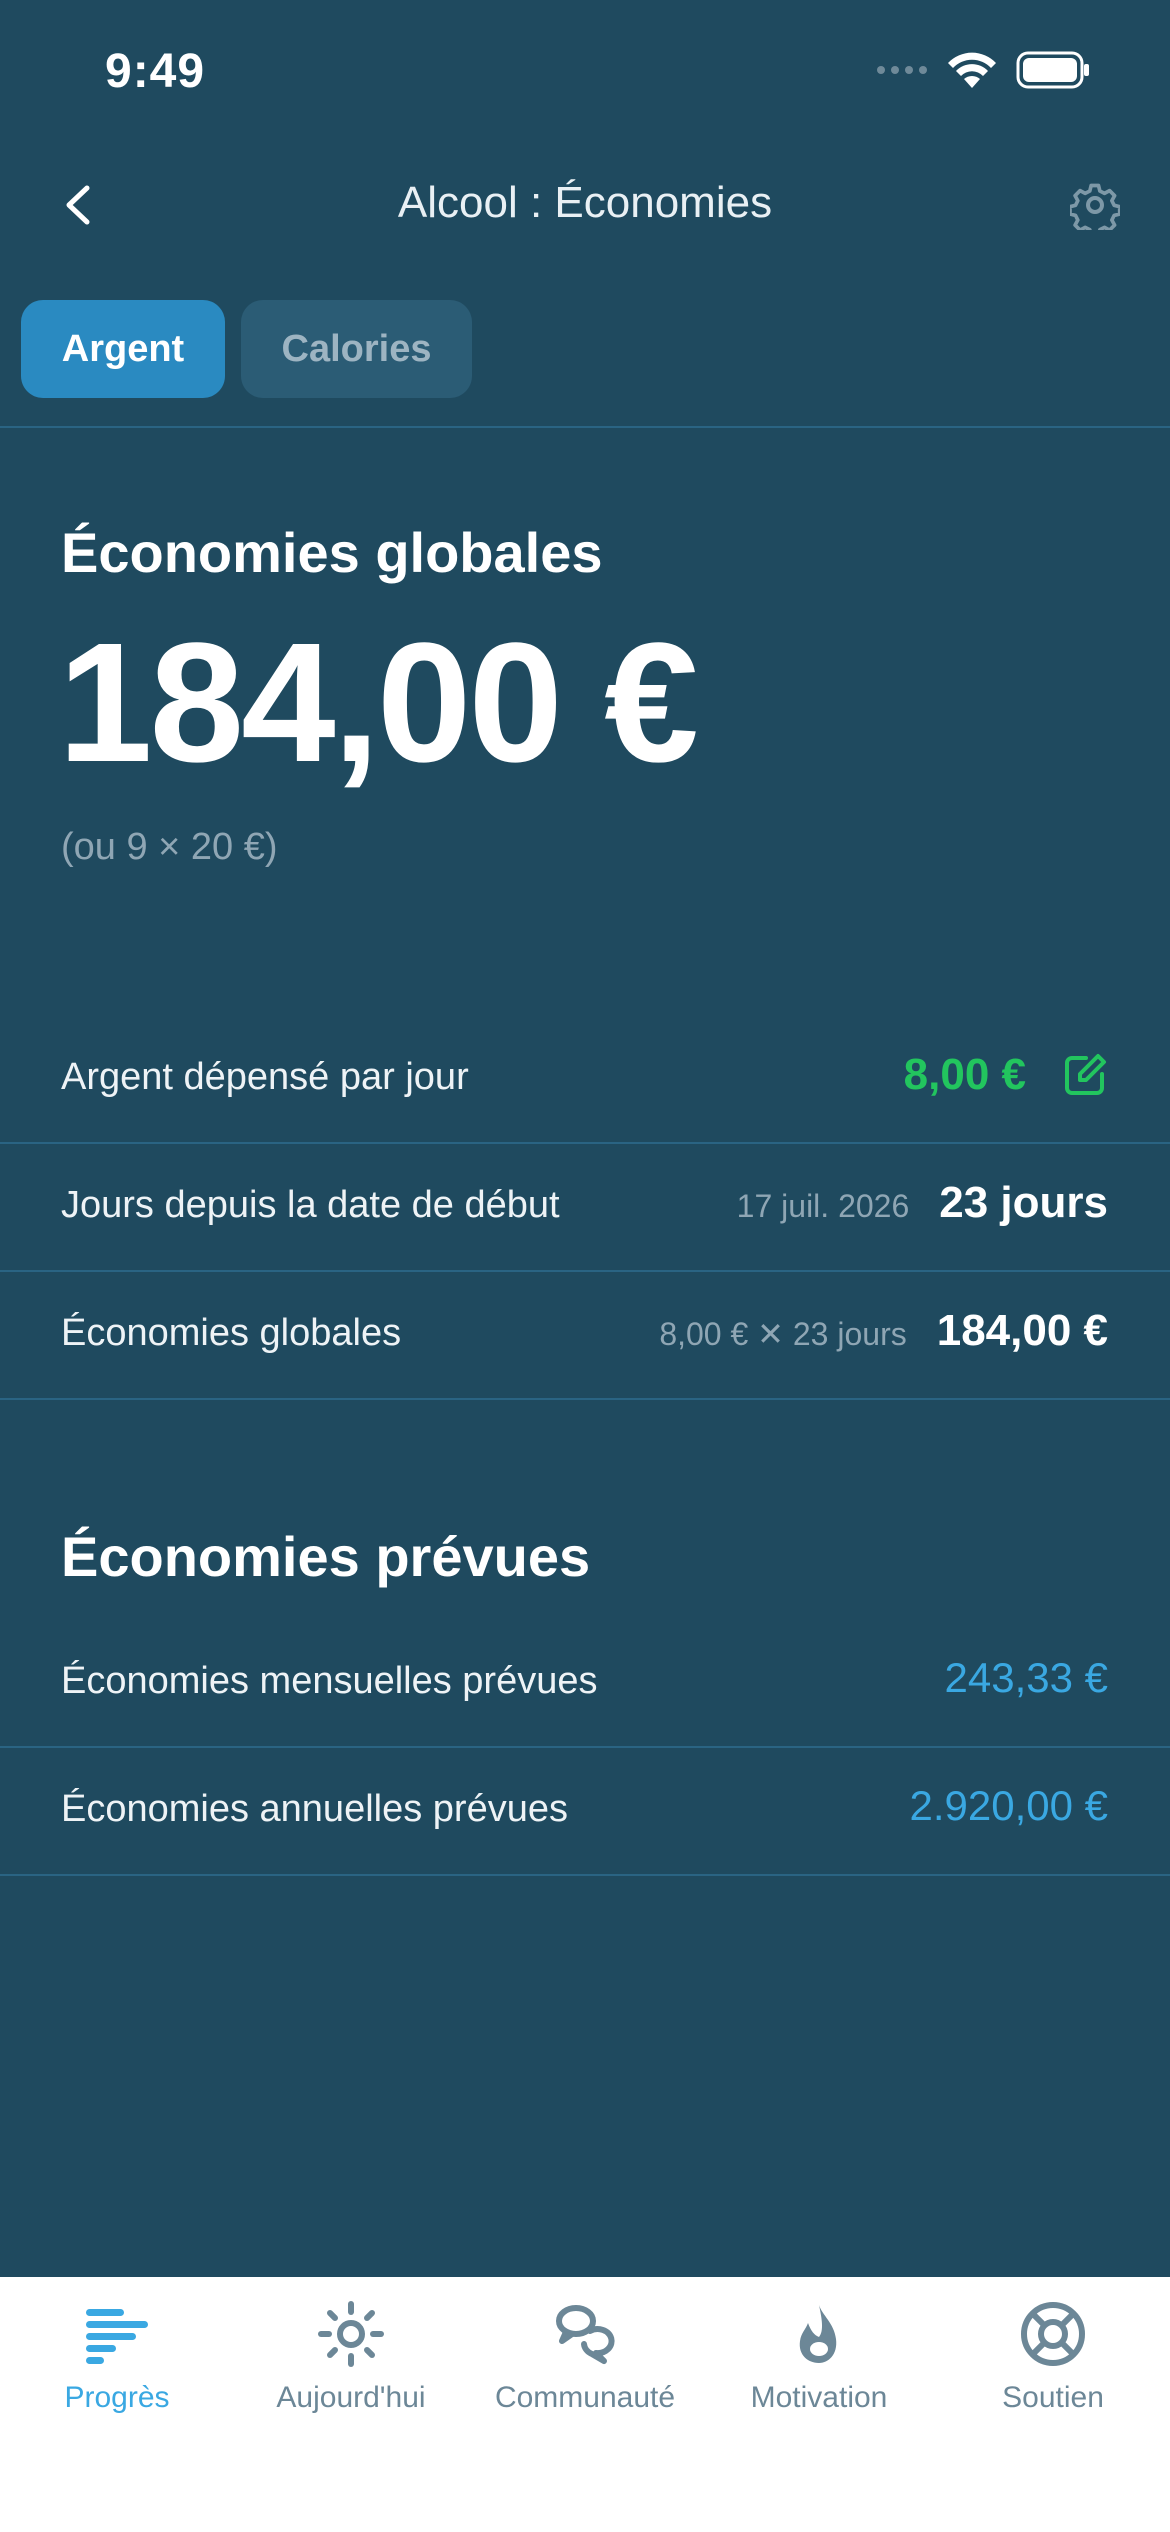 The width and height of the screenshot is (1170, 2532). Describe the element at coordinates (117, 2377) in the screenshot. I see `tab-progres: Progrès` at that location.